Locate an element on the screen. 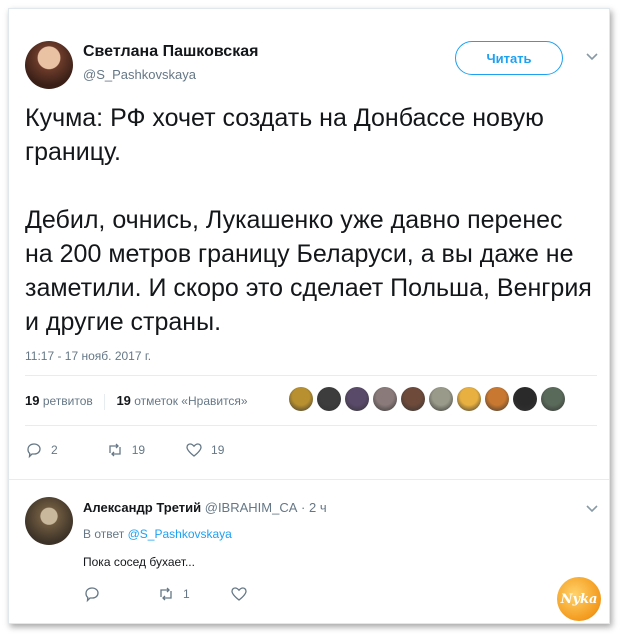  tweet-stats: 19 ретвитов 19 отметок «Нравится» is located at coordinates (136, 401).